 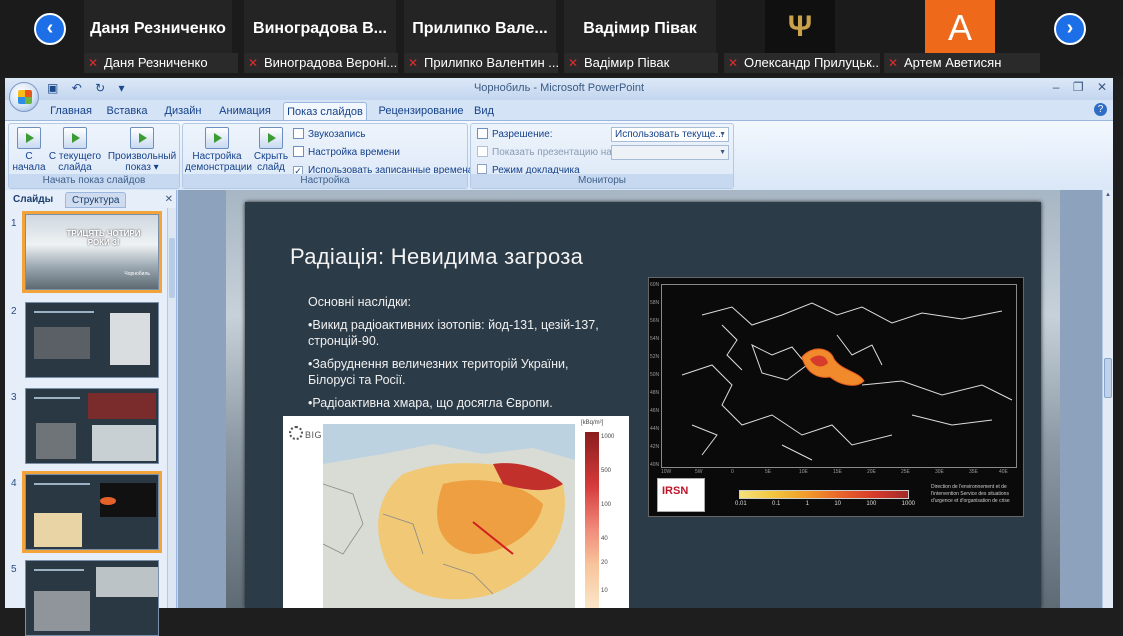 I want to click on lat-tick: 56N, so click(x=655, y=321).